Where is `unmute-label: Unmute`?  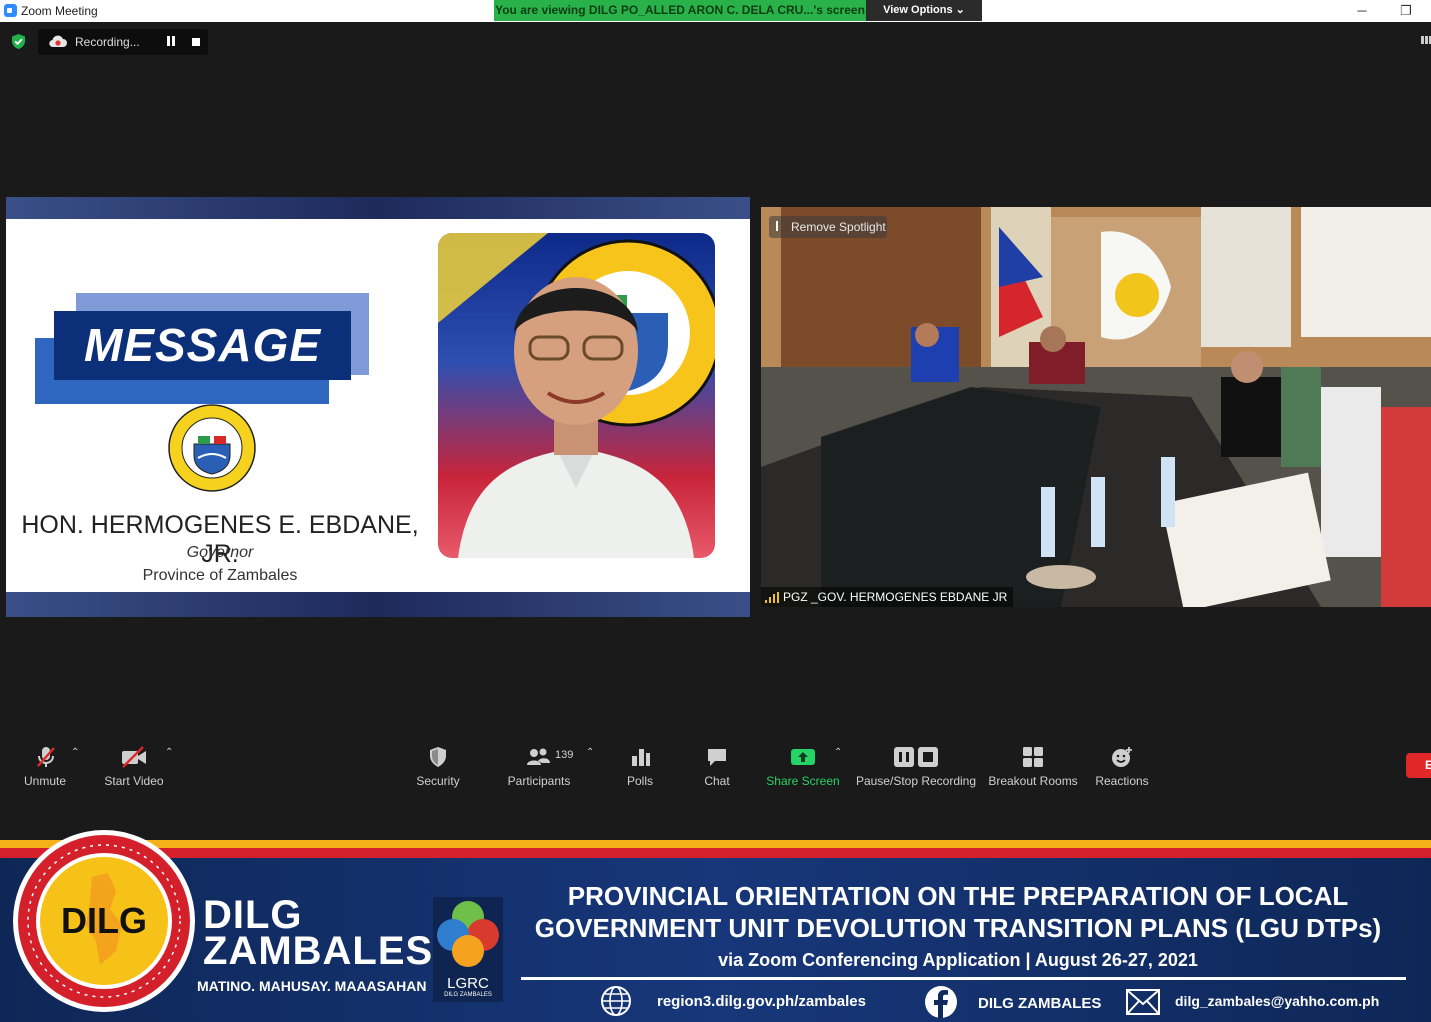
unmute-label: Unmute is located at coordinates (45, 781).